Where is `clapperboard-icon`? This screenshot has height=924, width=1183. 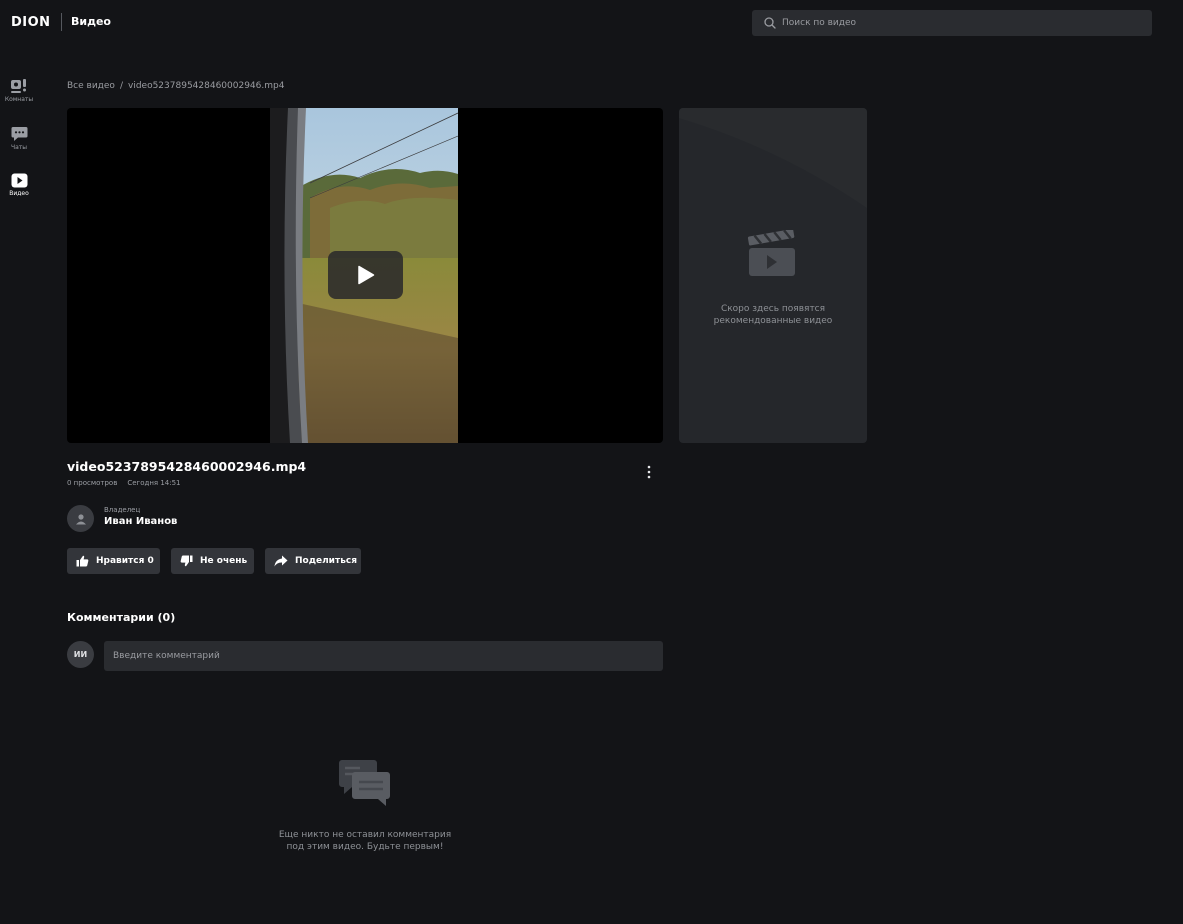
clapperboard-icon is located at coordinates (771, 253).